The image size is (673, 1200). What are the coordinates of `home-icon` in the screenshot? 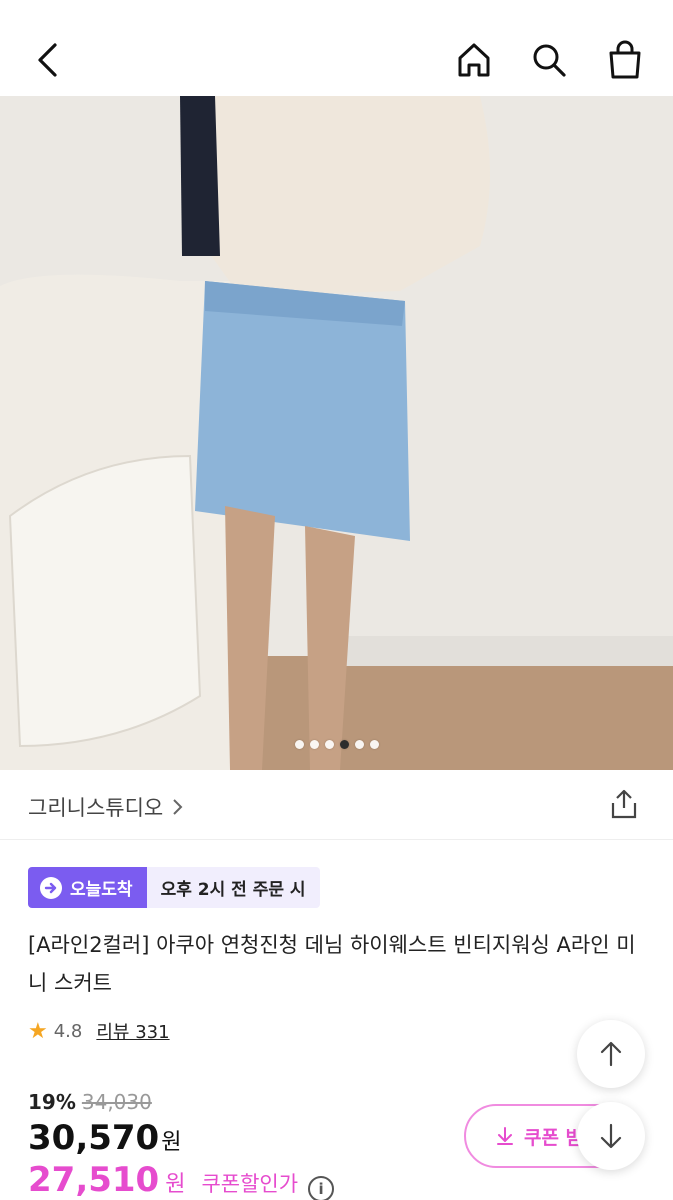 It's located at (474, 60).